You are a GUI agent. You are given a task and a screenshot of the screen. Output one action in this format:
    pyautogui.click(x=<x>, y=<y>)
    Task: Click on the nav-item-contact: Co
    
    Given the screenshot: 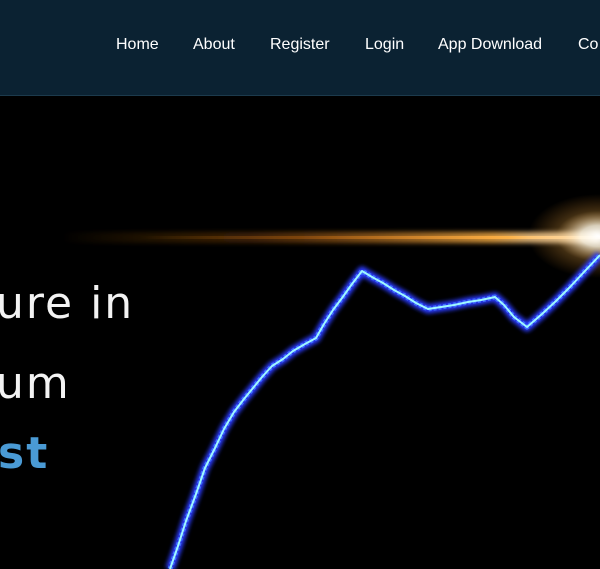 What is the action you would take?
    pyautogui.click(x=588, y=45)
    